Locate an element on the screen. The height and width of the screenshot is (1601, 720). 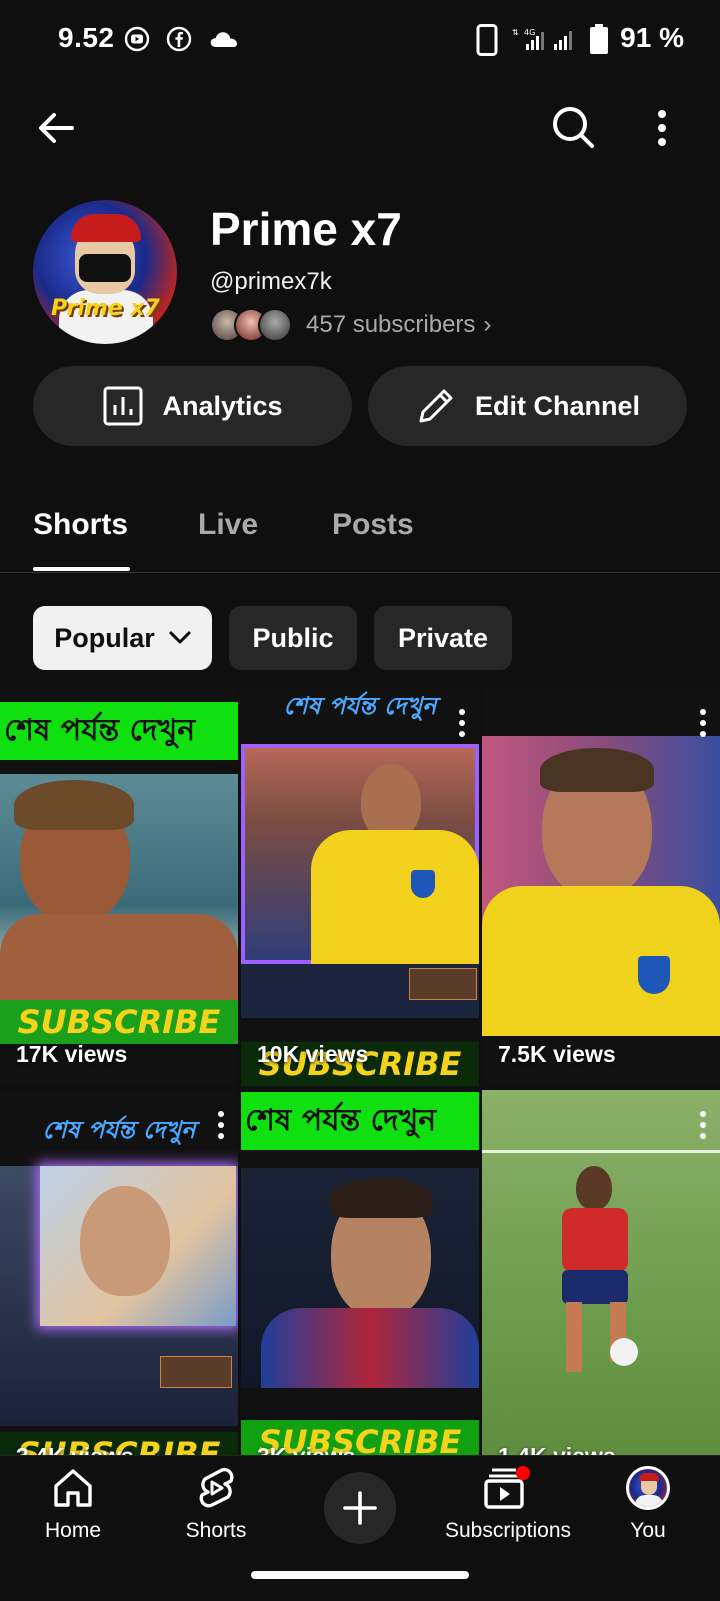
short-thumbnail: শেষ পর্যন্ত দেখুন SUBSCRIBE 17K views is located at coordinates (119, 887).